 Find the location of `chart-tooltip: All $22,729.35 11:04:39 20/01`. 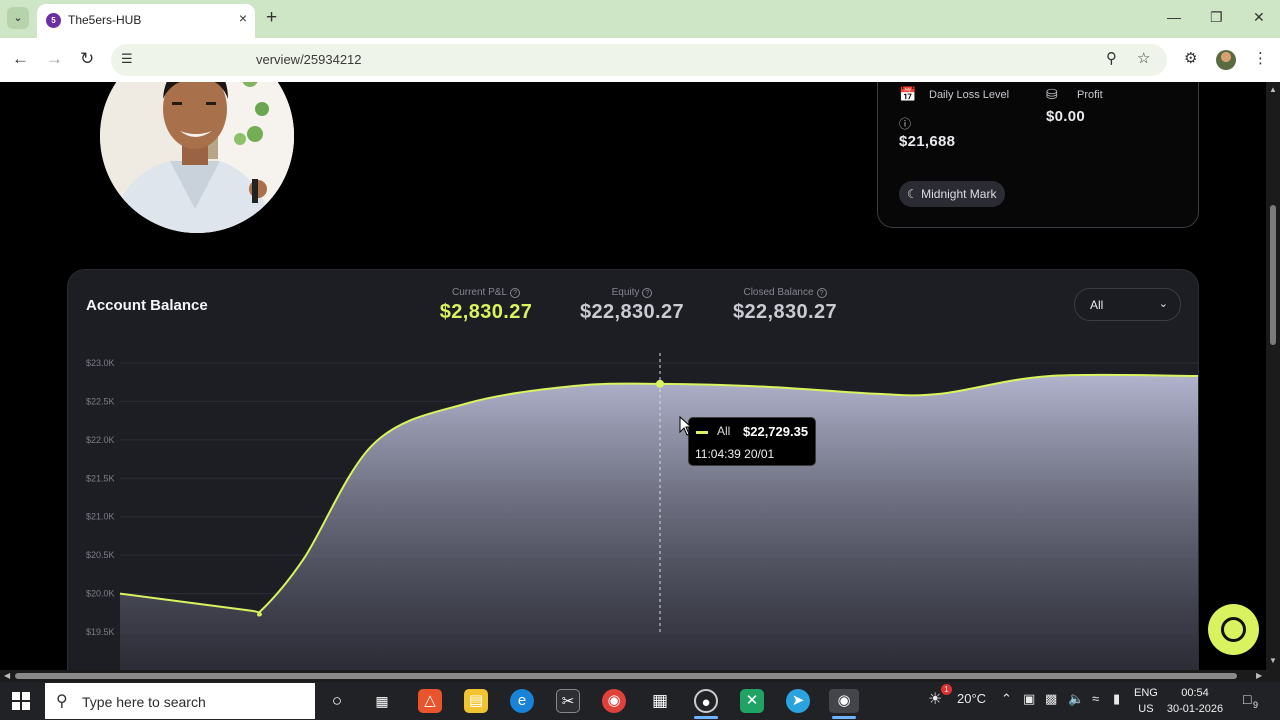

chart-tooltip: All $22,729.35 11:04:39 20/01 is located at coordinates (752, 441).